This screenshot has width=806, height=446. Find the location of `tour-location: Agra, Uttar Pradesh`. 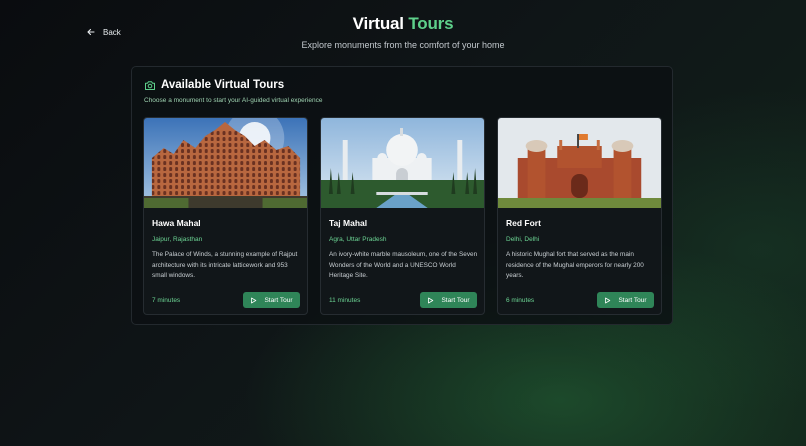

tour-location: Agra, Uttar Pradesh is located at coordinates (358, 239).